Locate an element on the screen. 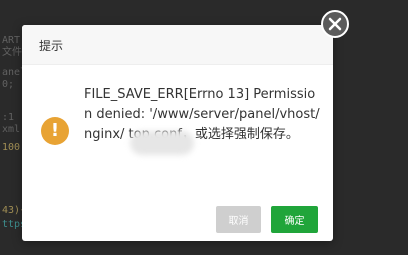  close-icon is located at coordinates (335, 24).